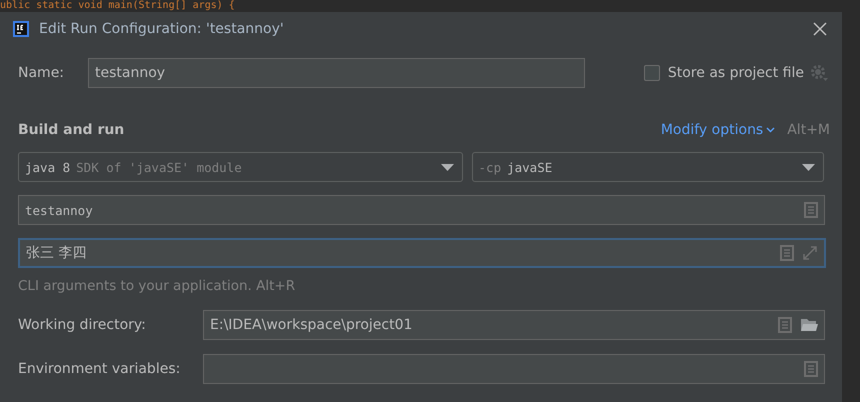 Image resolution: width=860 pixels, height=402 pixels. Describe the element at coordinates (240, 167) in the screenshot. I see `jre-dropdown: java 8 SDK of 'javaSE' module` at that location.